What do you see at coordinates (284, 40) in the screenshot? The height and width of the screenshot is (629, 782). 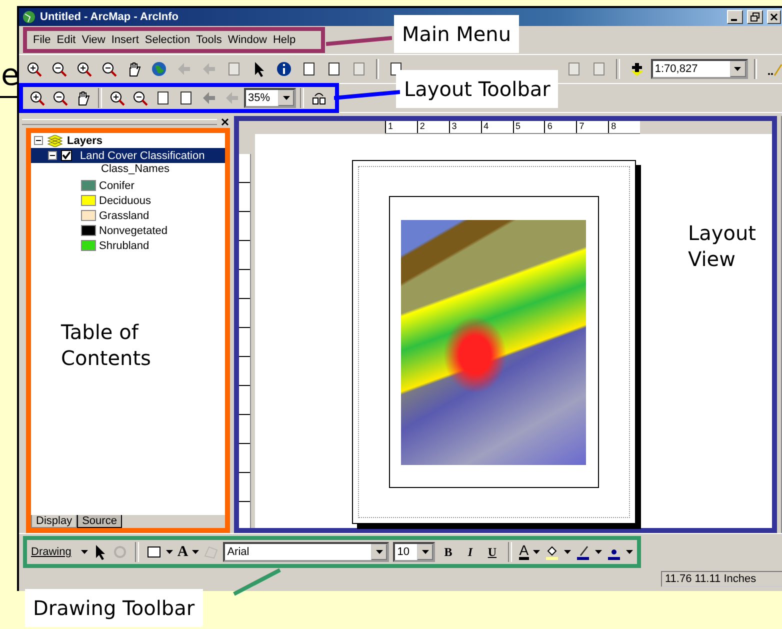 I see `menu-item: Help` at bounding box center [284, 40].